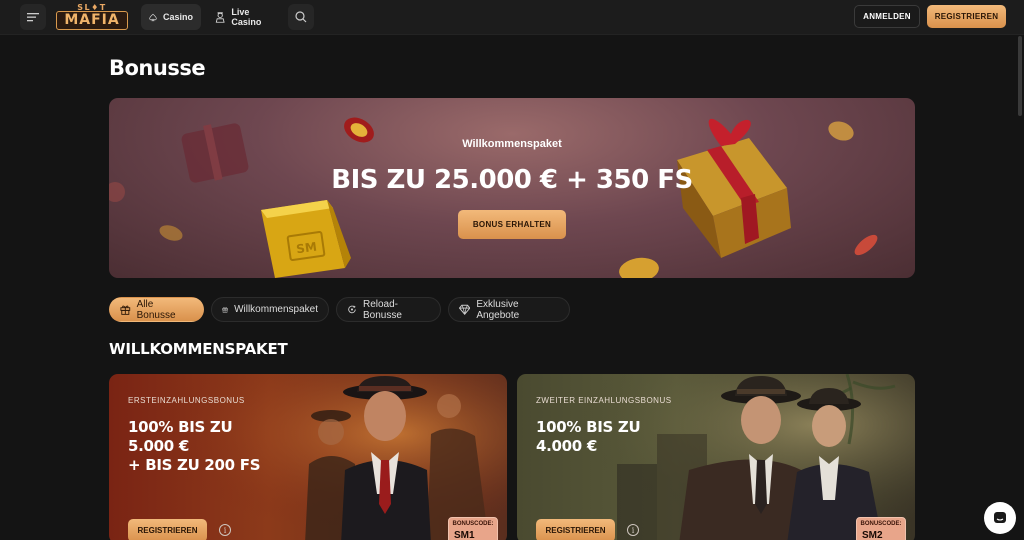 The height and width of the screenshot is (540, 1024). Describe the element at coordinates (198, 349) in the screenshot. I see `section-title: WILLKOMMENSPAKET` at that location.